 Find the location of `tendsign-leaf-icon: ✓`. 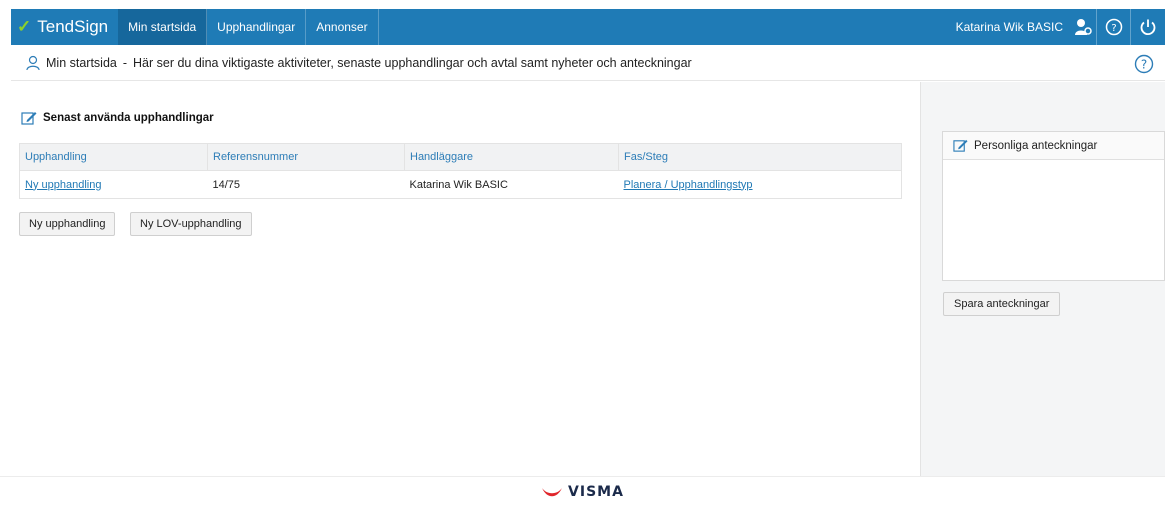

tendsign-leaf-icon: ✓ is located at coordinates (24, 26).